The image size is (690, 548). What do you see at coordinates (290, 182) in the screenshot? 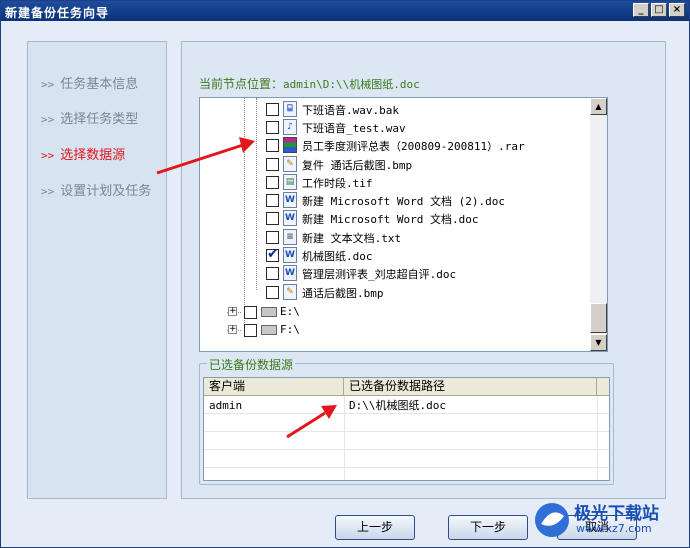
I see `image-file-icon: ▤` at bounding box center [290, 182].